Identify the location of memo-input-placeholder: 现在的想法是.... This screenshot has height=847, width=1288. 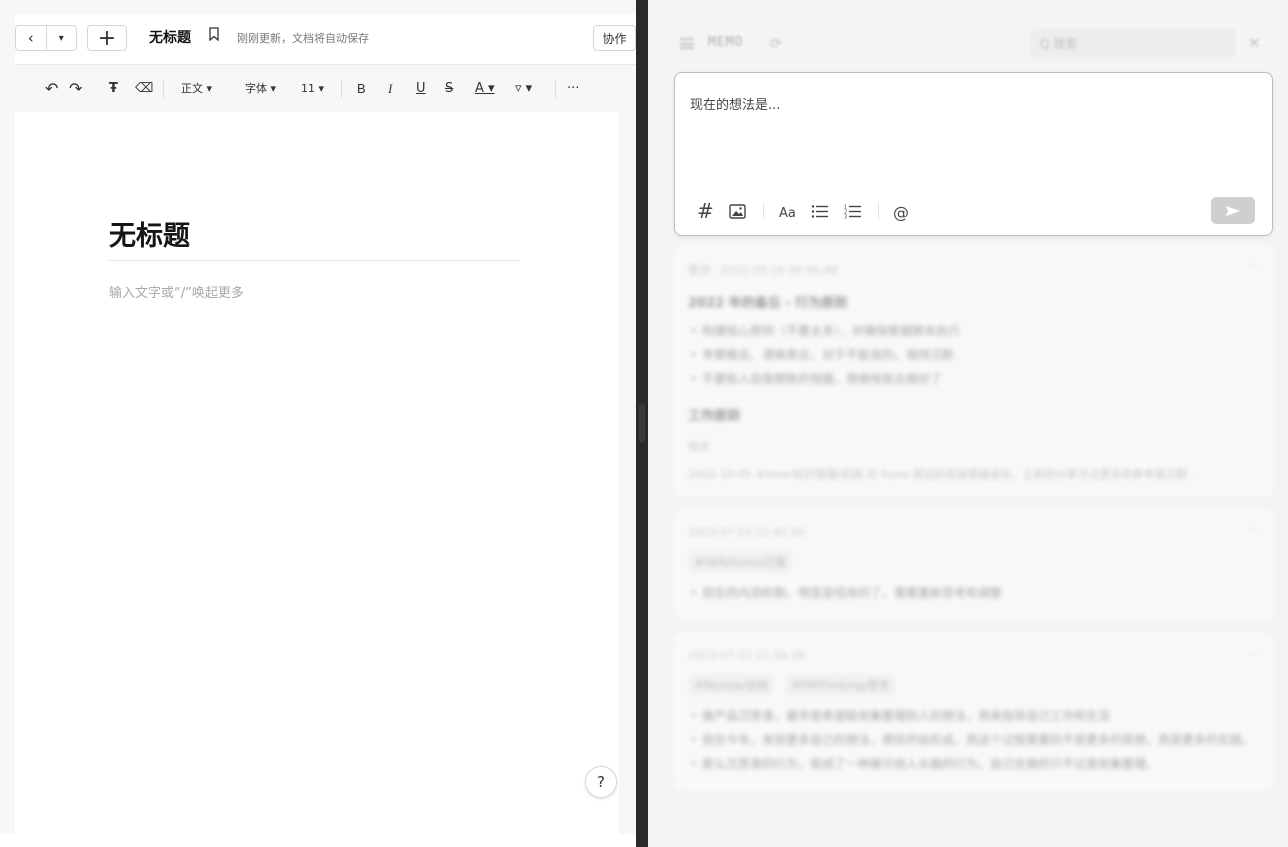
(735, 103).